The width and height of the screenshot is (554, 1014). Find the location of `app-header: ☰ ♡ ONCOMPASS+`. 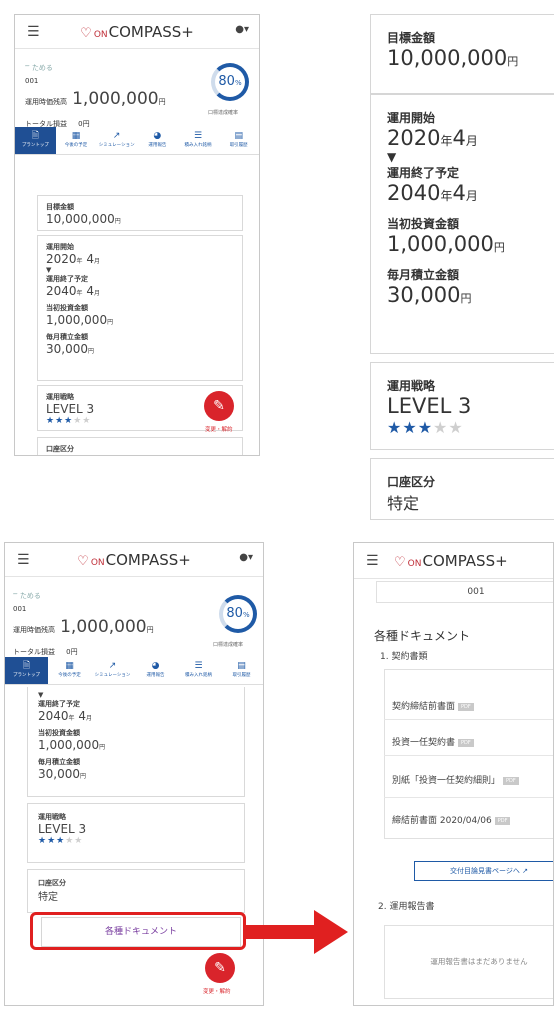

app-header: ☰ ♡ ONCOMPASS+ is located at coordinates (453, 561).